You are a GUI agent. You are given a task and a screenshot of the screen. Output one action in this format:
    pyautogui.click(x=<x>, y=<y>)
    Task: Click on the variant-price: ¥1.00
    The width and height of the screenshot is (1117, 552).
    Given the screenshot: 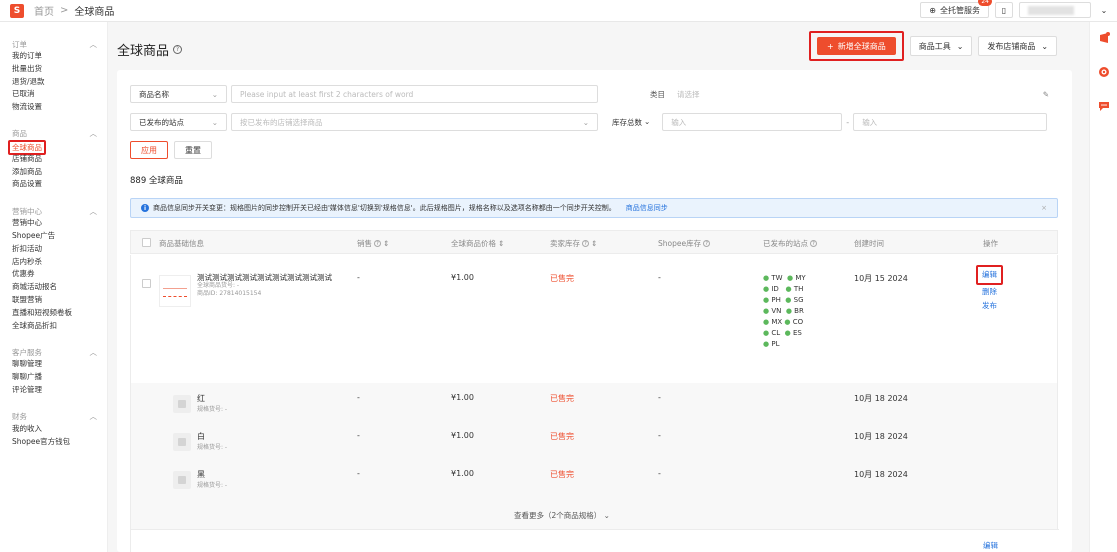 What is the action you would take?
    pyautogui.click(x=462, y=473)
    